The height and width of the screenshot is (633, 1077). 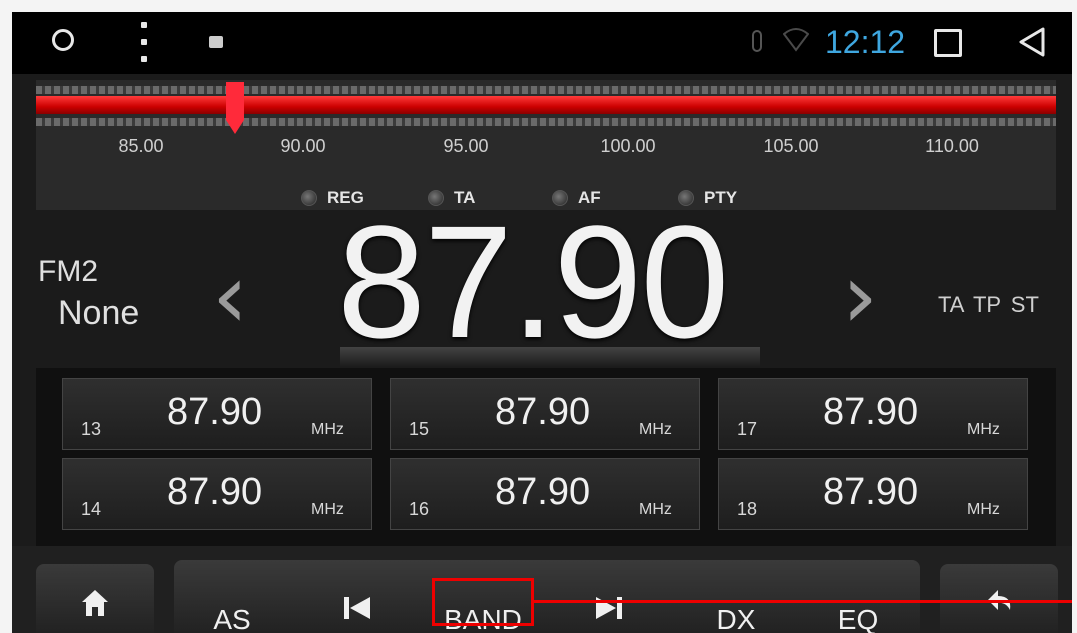 What do you see at coordinates (546, 105) in the screenshot?
I see `tuning-bar` at bounding box center [546, 105].